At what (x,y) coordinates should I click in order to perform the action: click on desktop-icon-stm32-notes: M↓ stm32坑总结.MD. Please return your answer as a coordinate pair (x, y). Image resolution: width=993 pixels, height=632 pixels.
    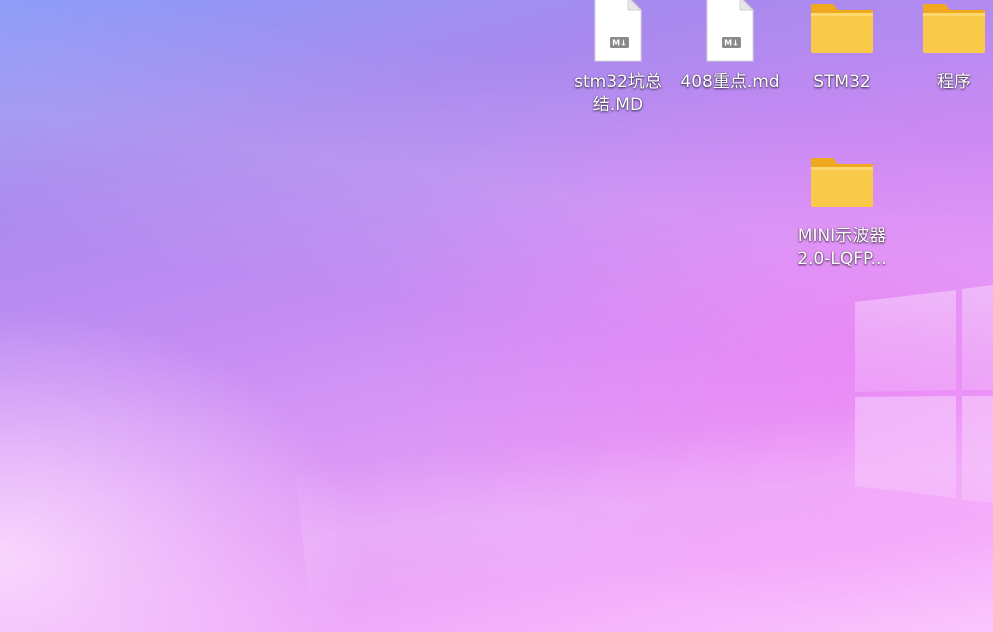
    Looking at the image, I should click on (618, 58).